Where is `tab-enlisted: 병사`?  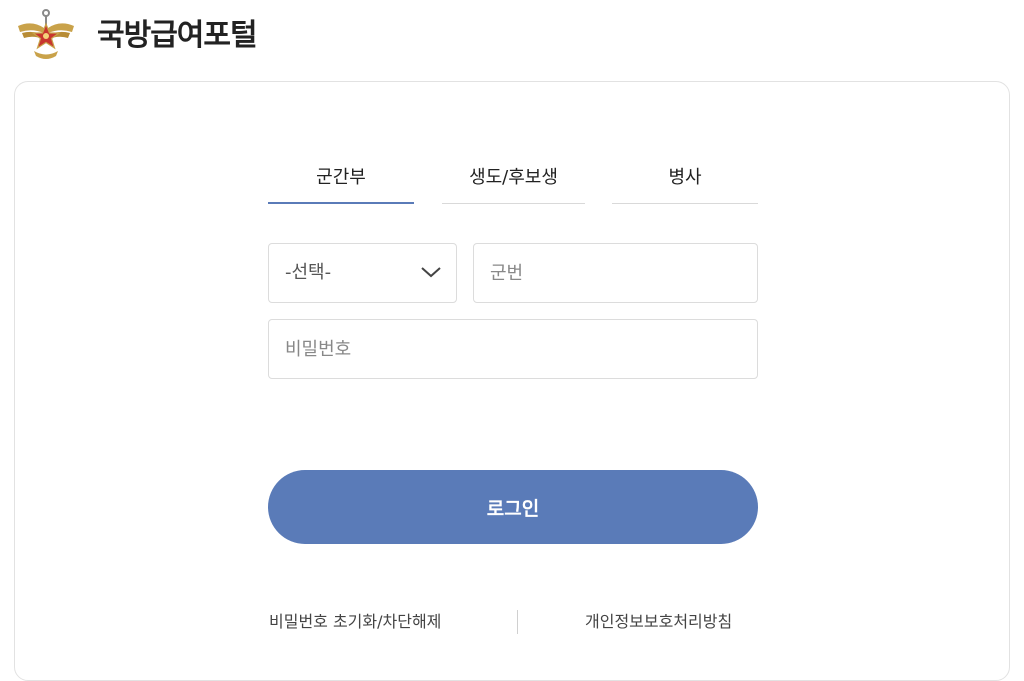
tab-enlisted: 병사 is located at coordinates (685, 184).